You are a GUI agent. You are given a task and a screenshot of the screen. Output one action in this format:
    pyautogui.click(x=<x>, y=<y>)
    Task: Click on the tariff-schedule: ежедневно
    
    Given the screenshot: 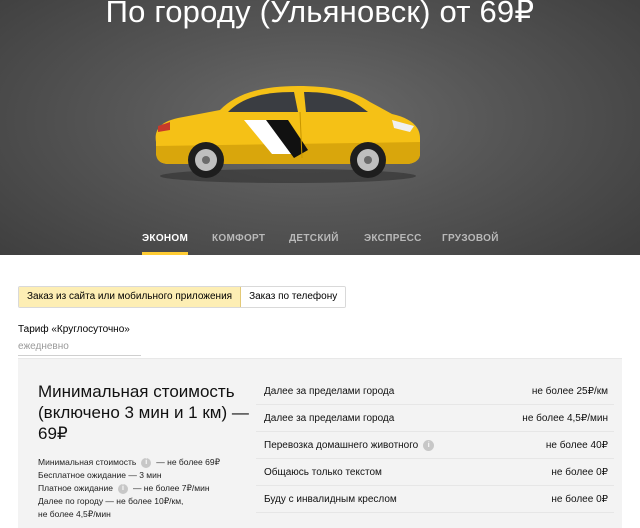 What is the action you would take?
    pyautogui.click(x=43, y=346)
    